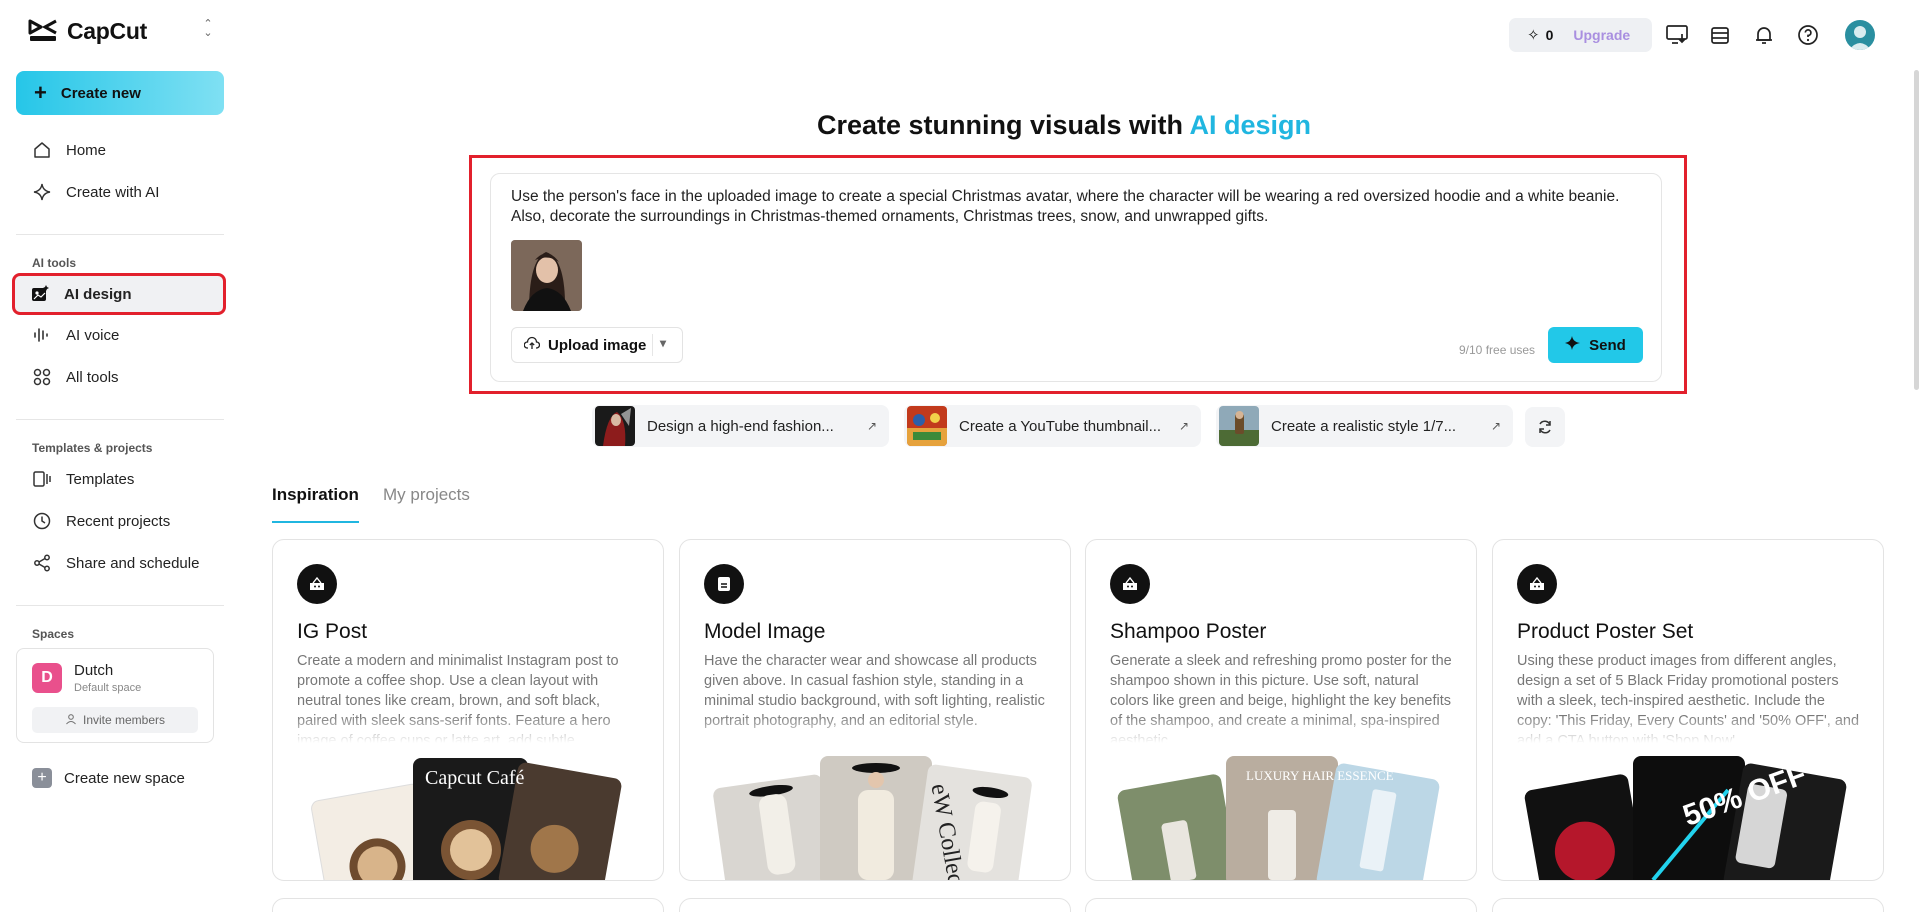 The height and width of the screenshot is (912, 1920). Describe the element at coordinates (724, 584) in the screenshot. I see `document-icon` at that location.